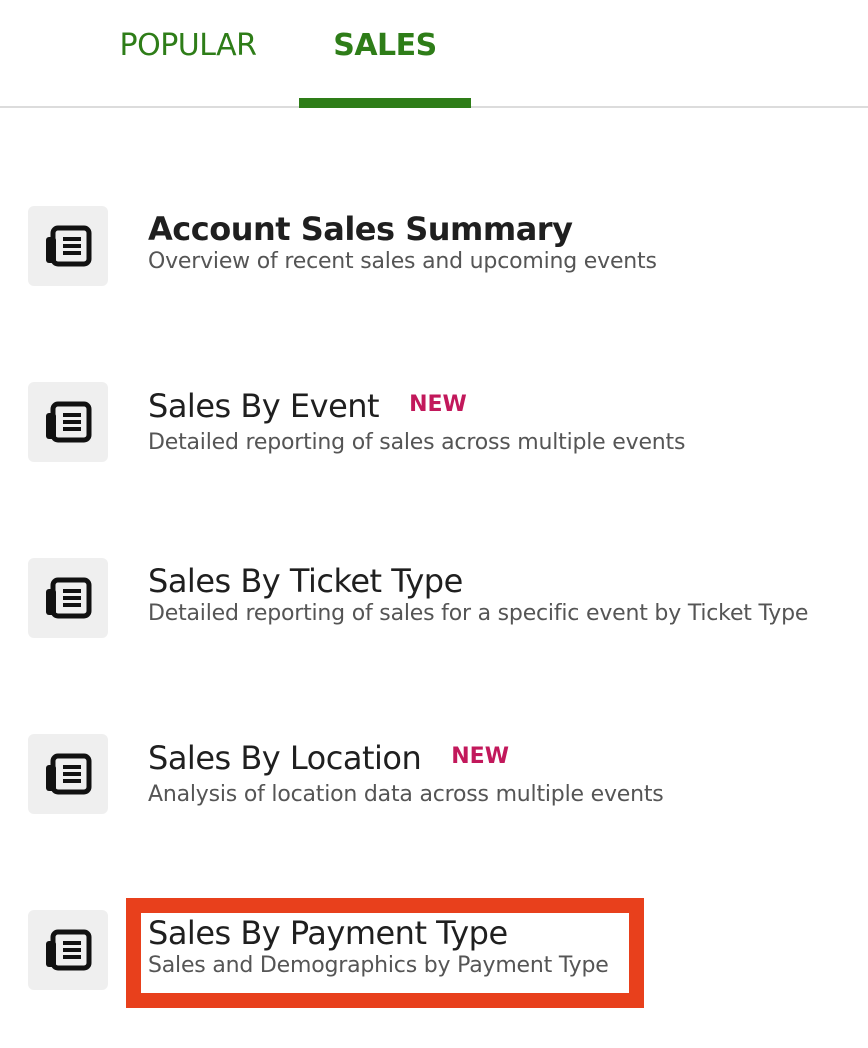 The height and width of the screenshot is (1048, 868). I want to click on report-title-row: Sales By Location NEW, so click(406, 757).